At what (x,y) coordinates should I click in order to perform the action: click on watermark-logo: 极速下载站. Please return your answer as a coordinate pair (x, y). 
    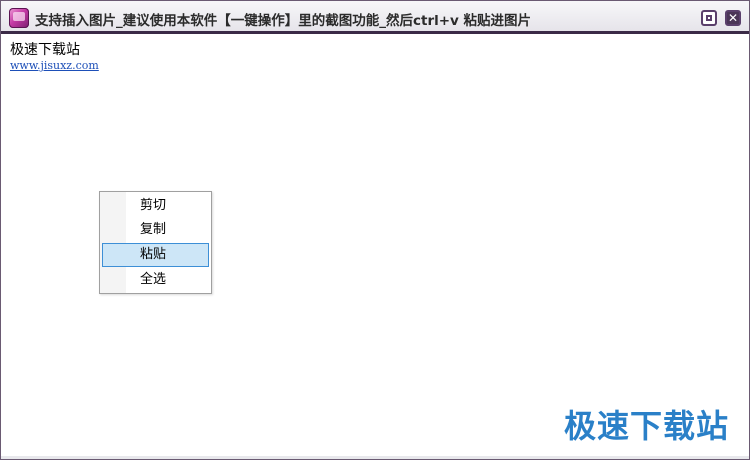
    Looking at the image, I should click on (646, 426).